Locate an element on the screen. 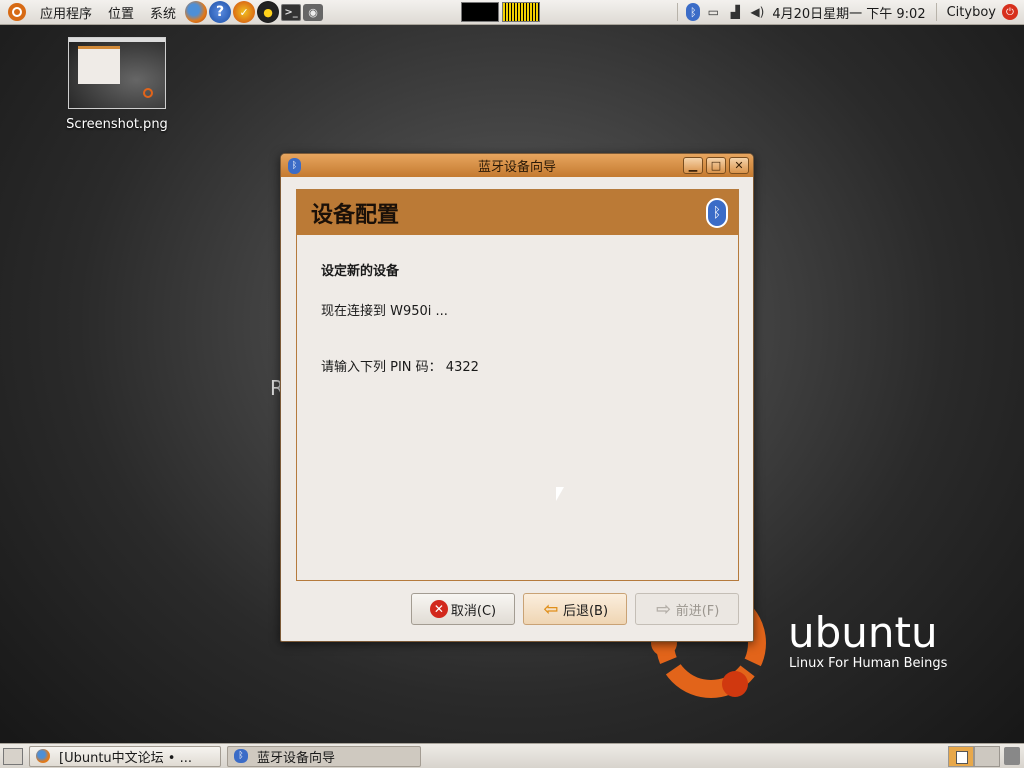  wizard-header-title: 设备配置 is located at coordinates (355, 215).